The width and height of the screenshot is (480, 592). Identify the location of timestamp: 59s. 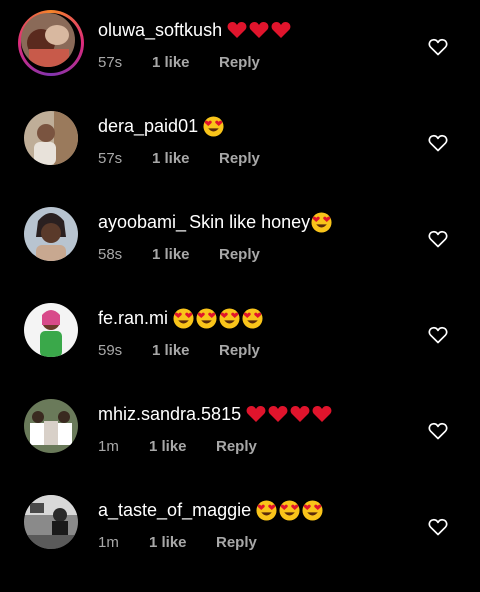
(110, 350).